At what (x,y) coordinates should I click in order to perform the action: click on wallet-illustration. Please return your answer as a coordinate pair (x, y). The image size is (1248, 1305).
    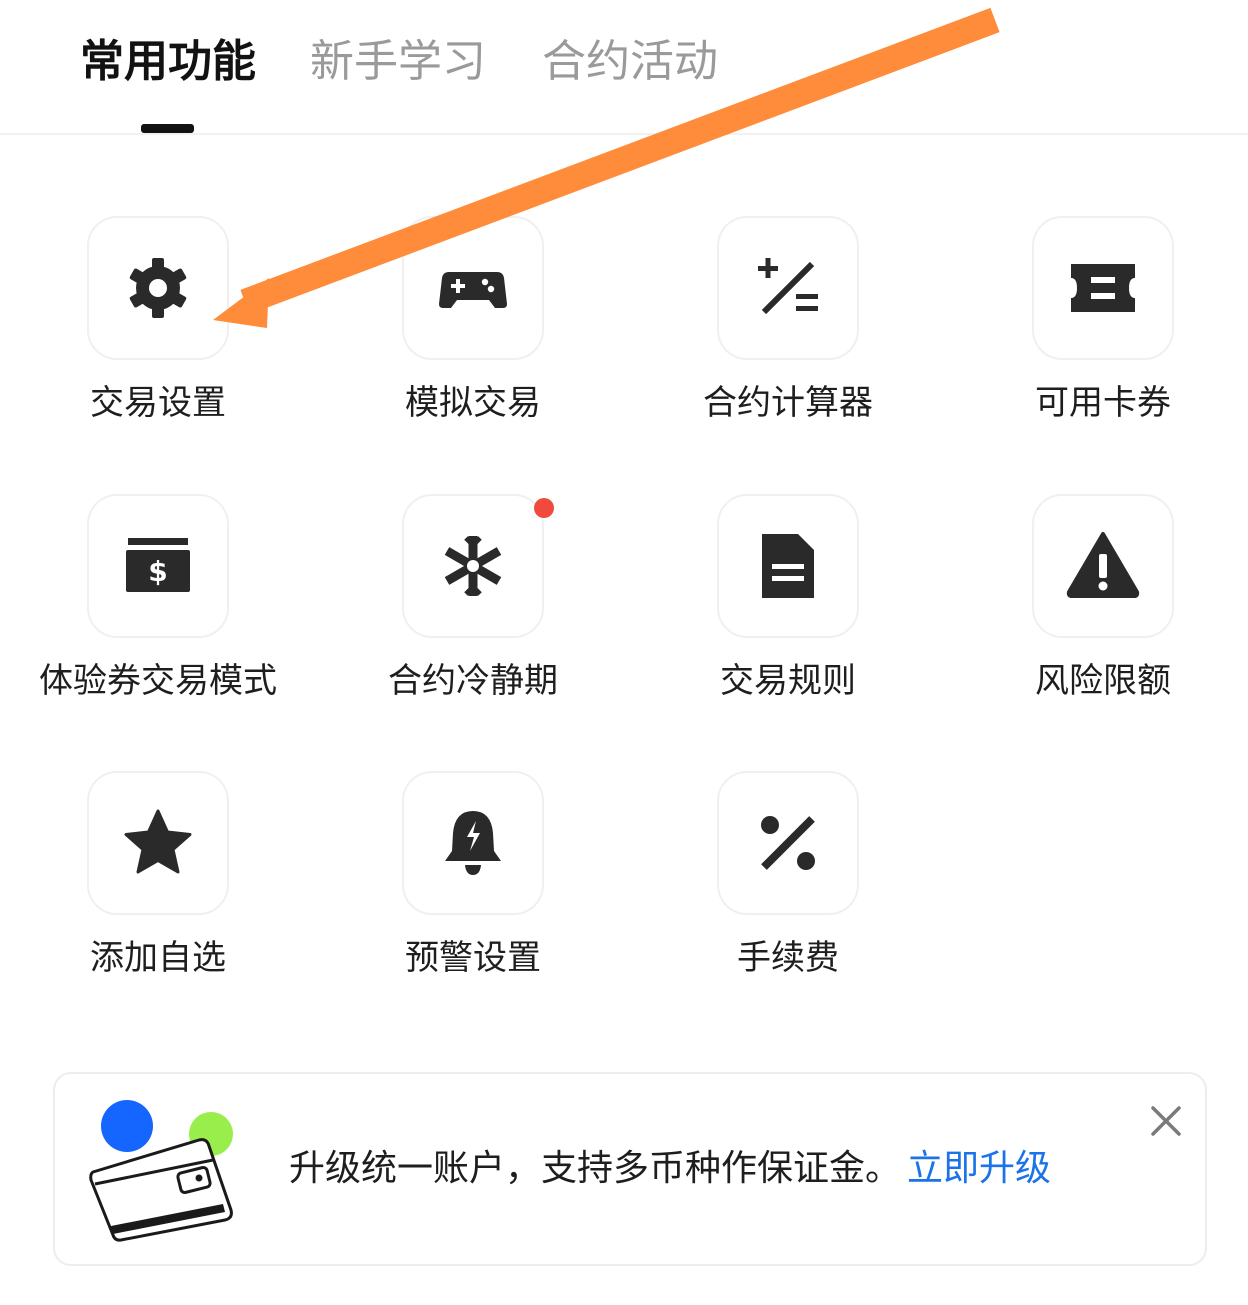
    Looking at the image, I should click on (161, 1171).